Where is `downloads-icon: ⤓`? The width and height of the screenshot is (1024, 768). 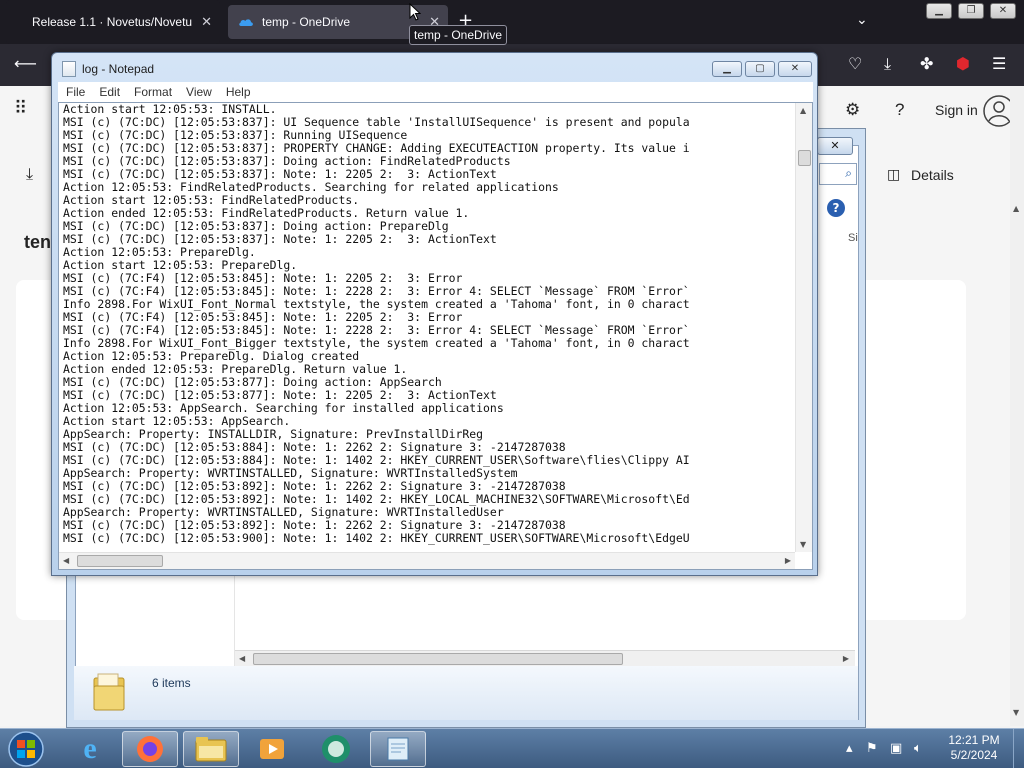 downloads-icon: ⤓ is located at coordinates (887, 64).